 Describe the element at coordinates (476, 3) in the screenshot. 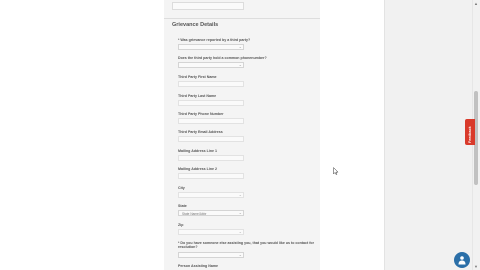

I see `scroll-up-arrow-icon: ▲` at that location.